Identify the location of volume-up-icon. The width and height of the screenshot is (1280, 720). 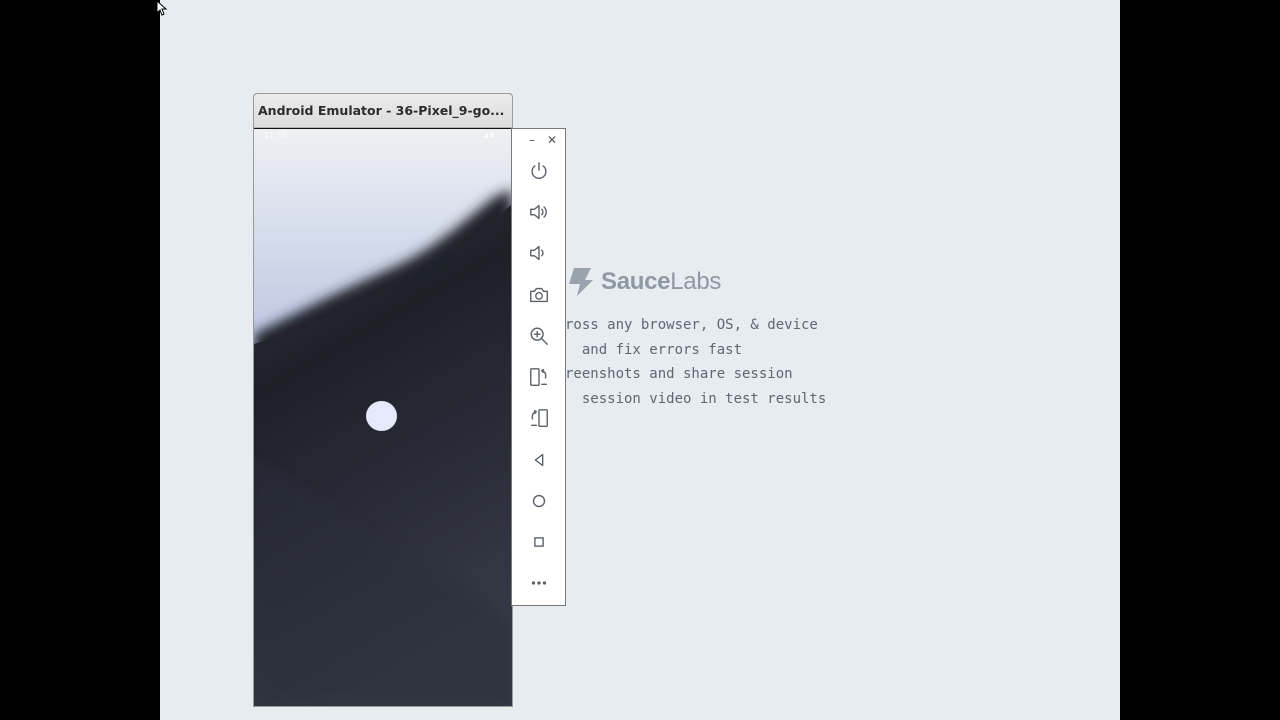
(538, 212).